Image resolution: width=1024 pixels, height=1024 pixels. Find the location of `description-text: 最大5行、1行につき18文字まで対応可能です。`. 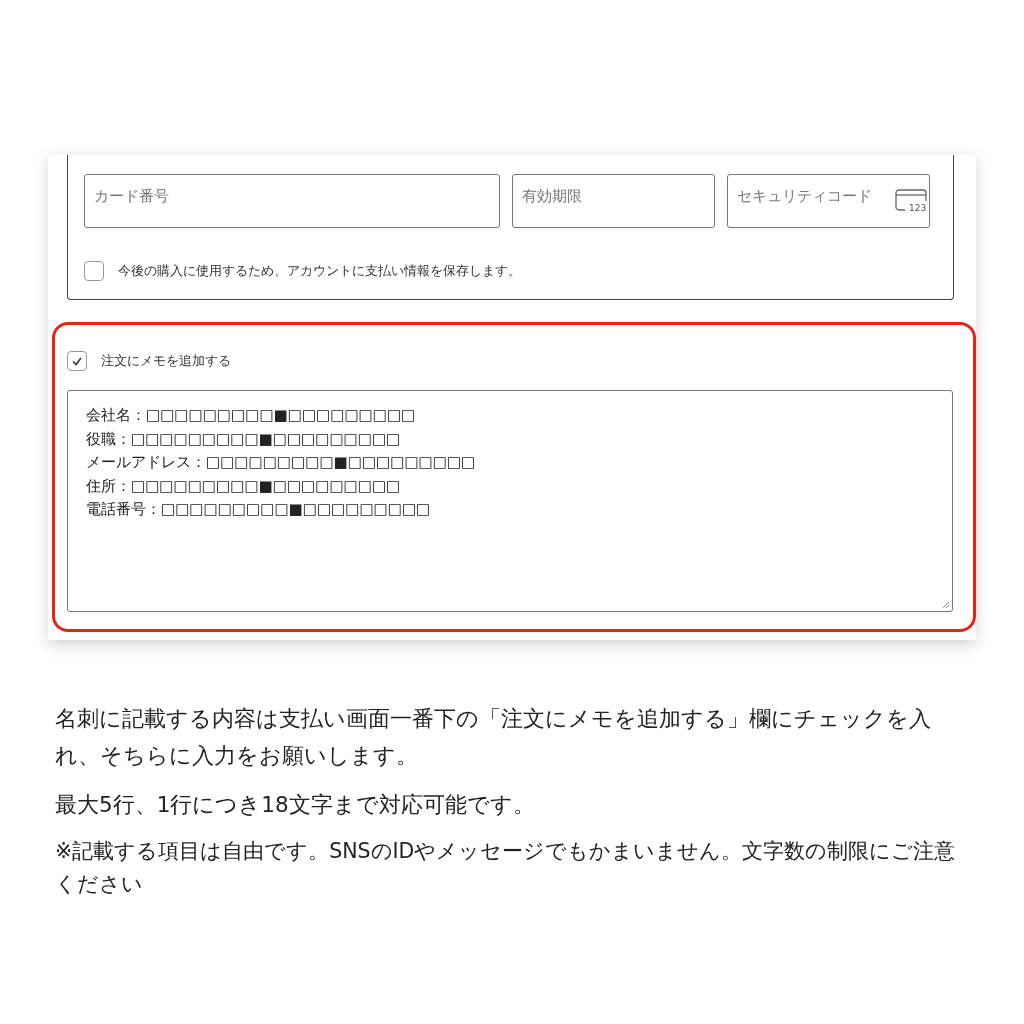

description-text: 最大5行、1行につき18文字まで対応可能です。 is located at coordinates (295, 805).